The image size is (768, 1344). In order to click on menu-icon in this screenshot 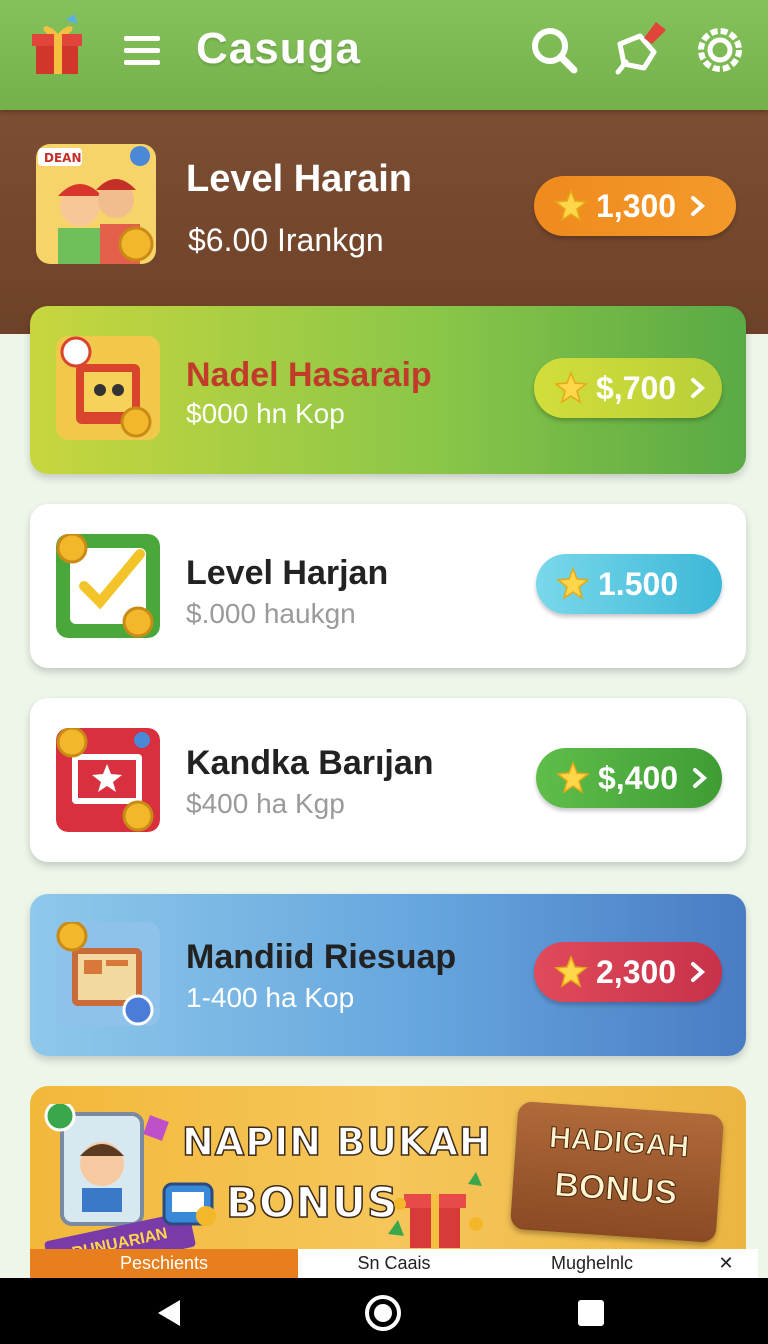, I will do `click(143, 51)`.